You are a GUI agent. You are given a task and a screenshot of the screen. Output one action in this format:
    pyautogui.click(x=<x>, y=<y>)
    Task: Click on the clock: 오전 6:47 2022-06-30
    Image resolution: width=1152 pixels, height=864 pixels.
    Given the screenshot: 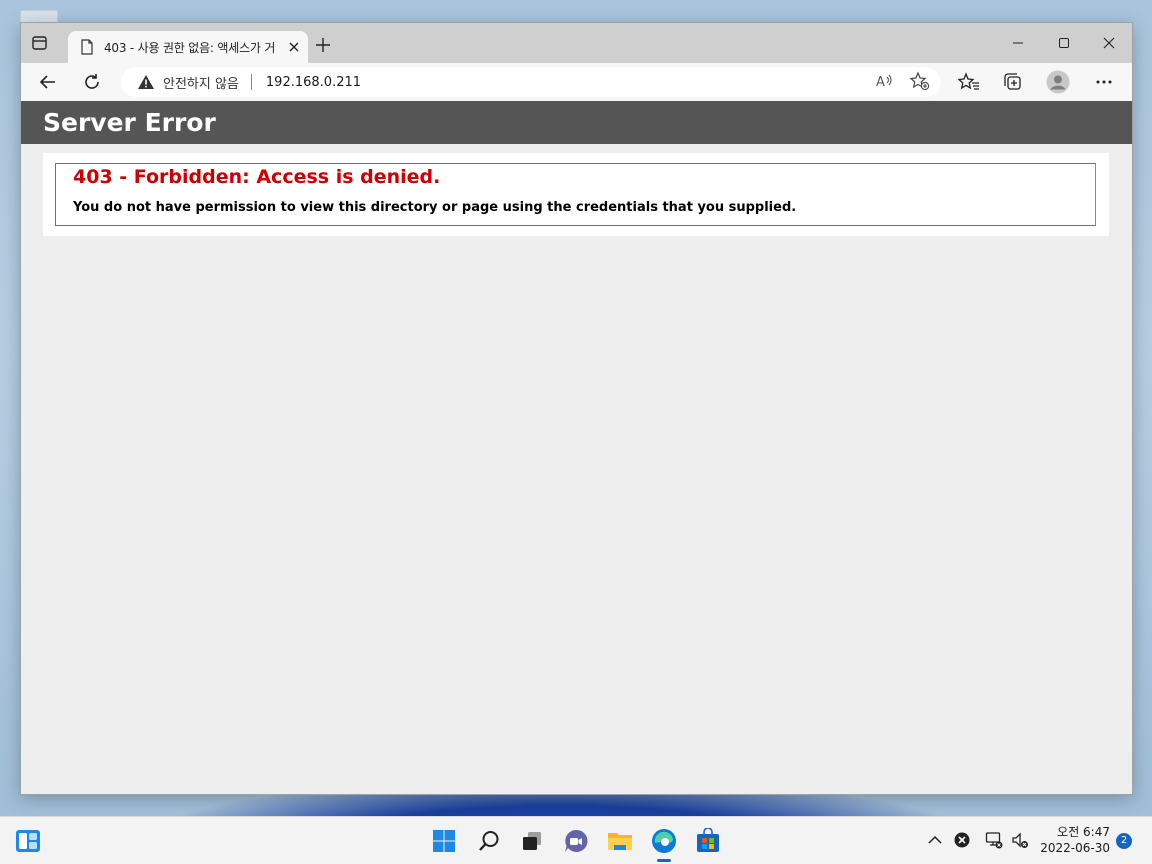 What is the action you would take?
    pyautogui.click(x=1073, y=840)
    